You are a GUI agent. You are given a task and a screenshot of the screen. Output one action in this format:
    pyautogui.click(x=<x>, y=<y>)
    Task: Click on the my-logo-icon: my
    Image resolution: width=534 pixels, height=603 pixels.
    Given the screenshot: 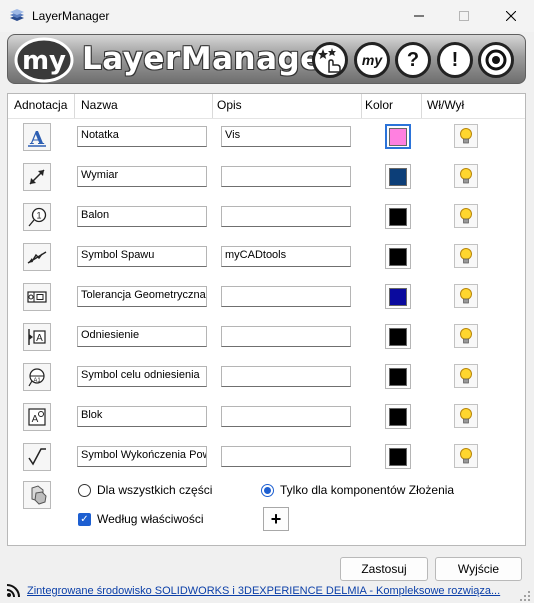 What is the action you would take?
    pyautogui.click(x=44, y=60)
    